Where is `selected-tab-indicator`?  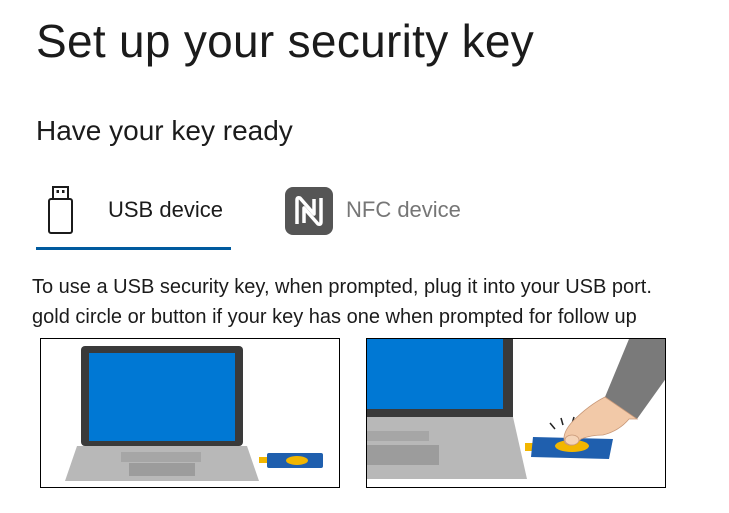 selected-tab-indicator is located at coordinates (133, 248).